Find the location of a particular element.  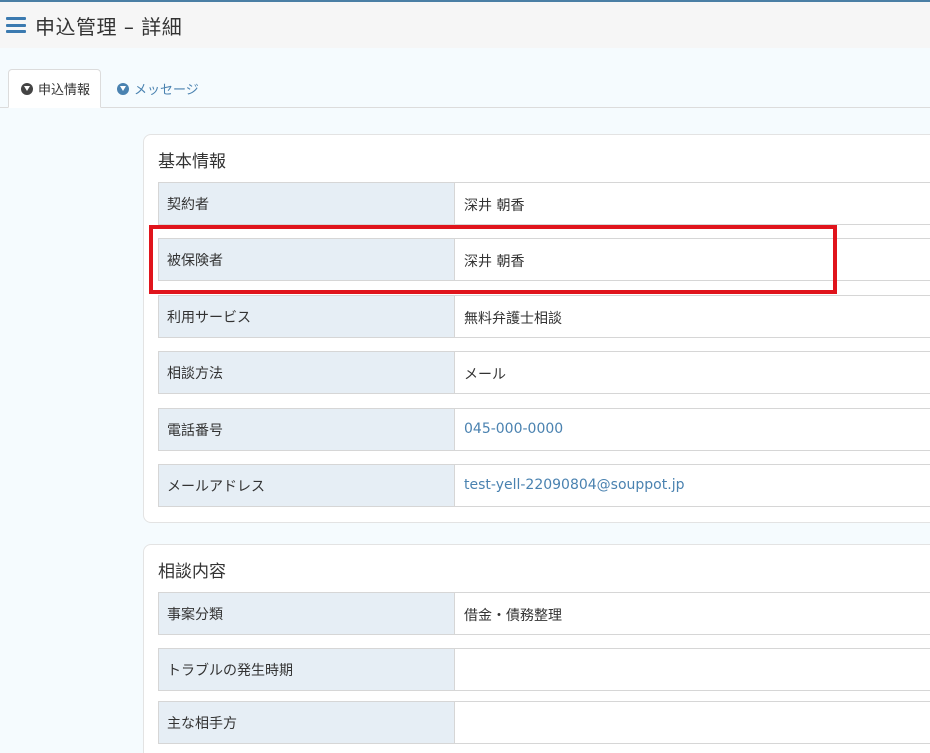

email-link: test-yell-22090804@souppot.jp is located at coordinates (692, 485).